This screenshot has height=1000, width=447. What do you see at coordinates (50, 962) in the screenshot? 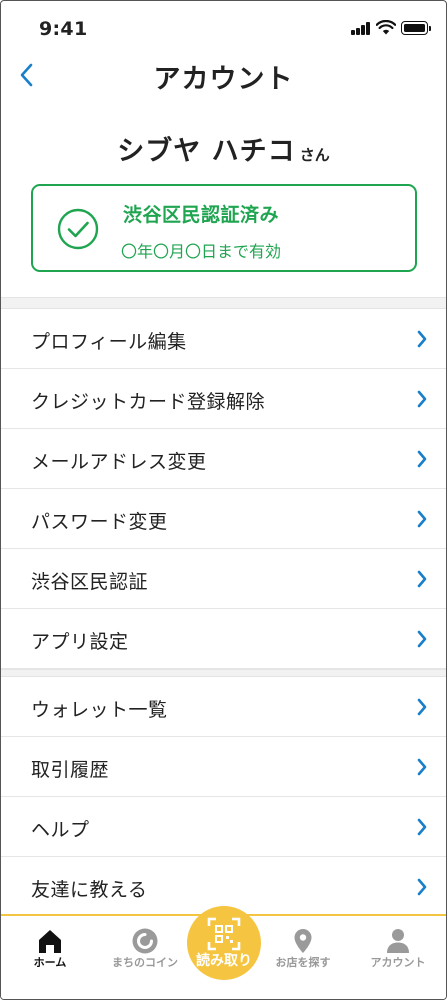
I see `tab-label: ホーム` at bounding box center [50, 962].